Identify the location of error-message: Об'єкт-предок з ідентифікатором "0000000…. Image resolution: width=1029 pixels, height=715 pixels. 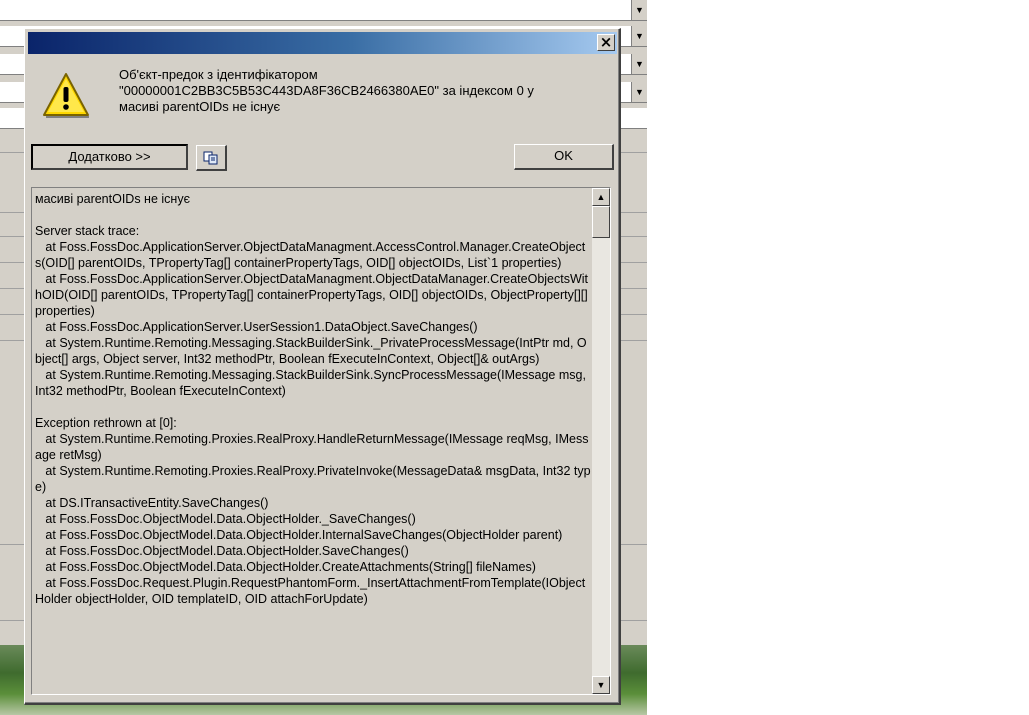
(326, 90).